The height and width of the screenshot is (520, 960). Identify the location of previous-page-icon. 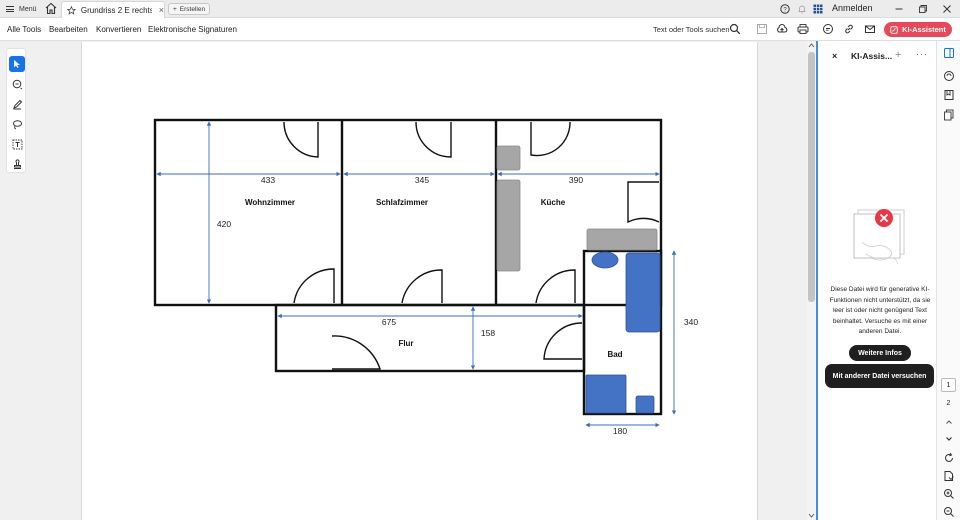
(949, 422).